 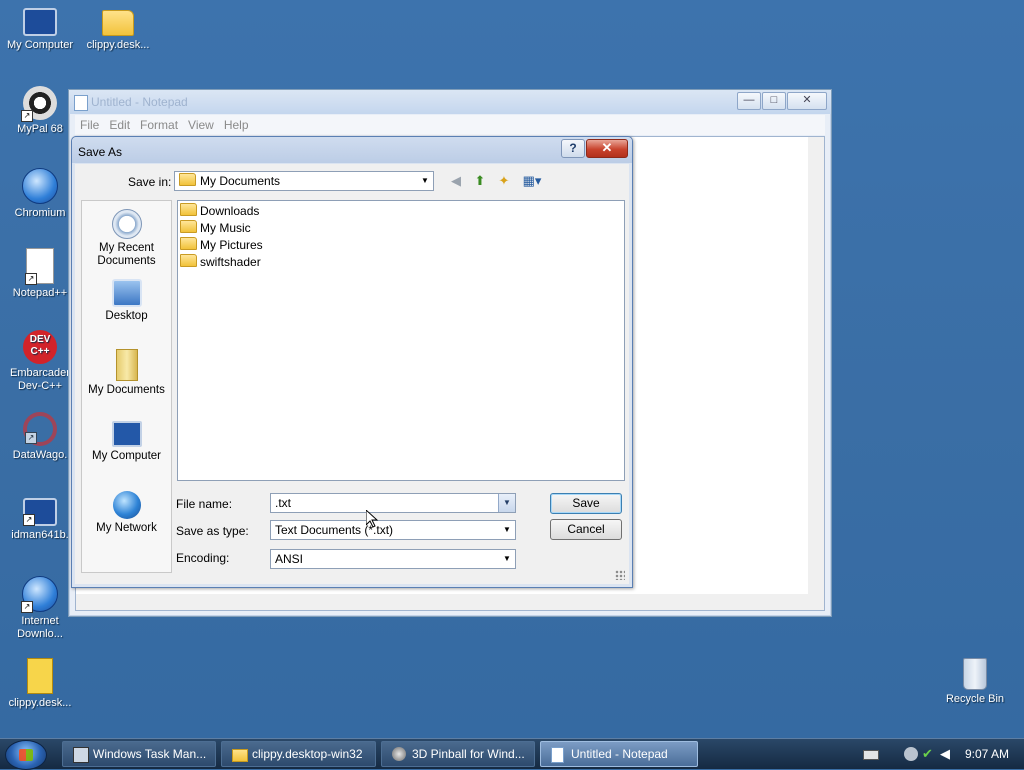 What do you see at coordinates (987, 754) in the screenshot?
I see `clock: 9:07 AM` at bounding box center [987, 754].